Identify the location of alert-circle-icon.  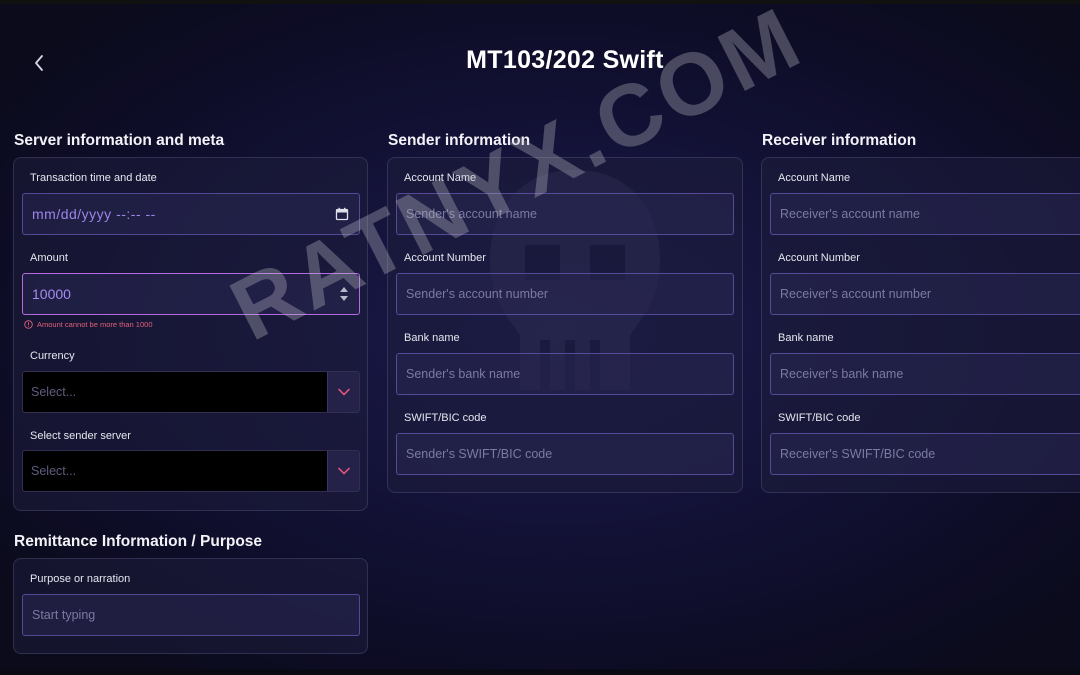
(28, 324).